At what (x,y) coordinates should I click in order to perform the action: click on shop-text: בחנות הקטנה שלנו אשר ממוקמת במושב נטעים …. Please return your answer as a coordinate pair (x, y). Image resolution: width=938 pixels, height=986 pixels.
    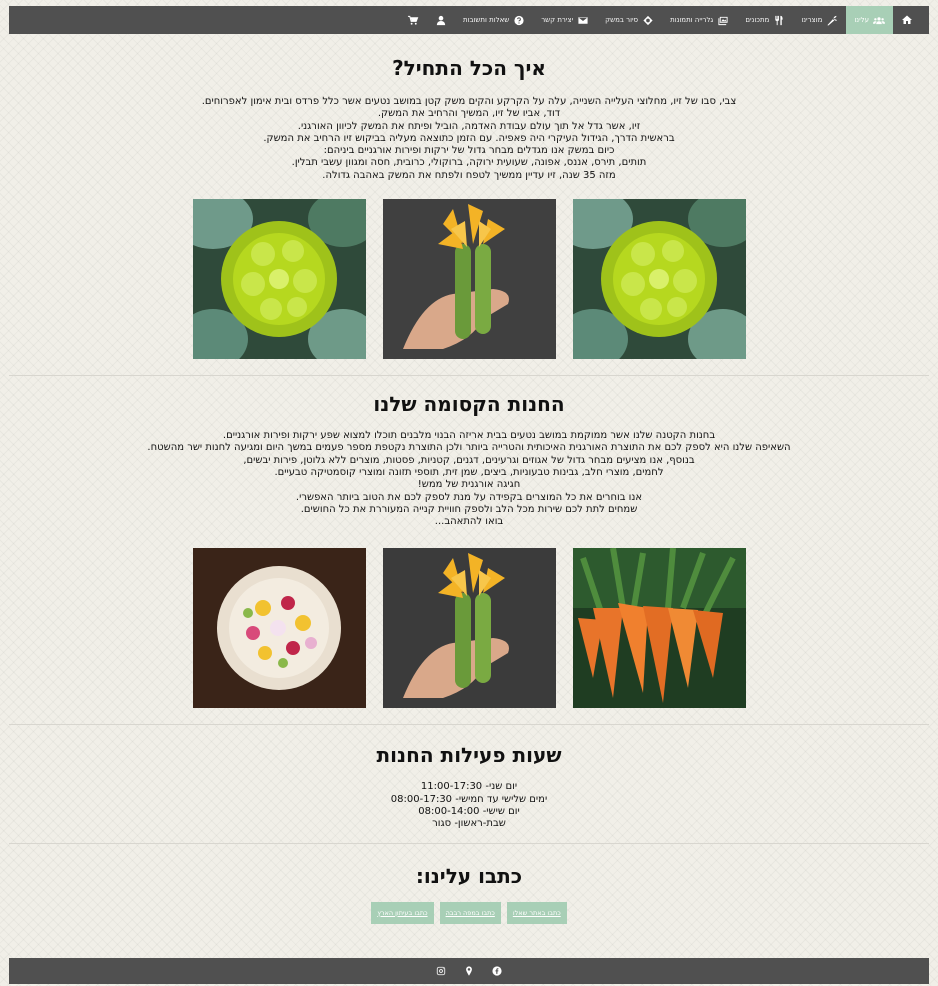
    Looking at the image, I should click on (469, 479).